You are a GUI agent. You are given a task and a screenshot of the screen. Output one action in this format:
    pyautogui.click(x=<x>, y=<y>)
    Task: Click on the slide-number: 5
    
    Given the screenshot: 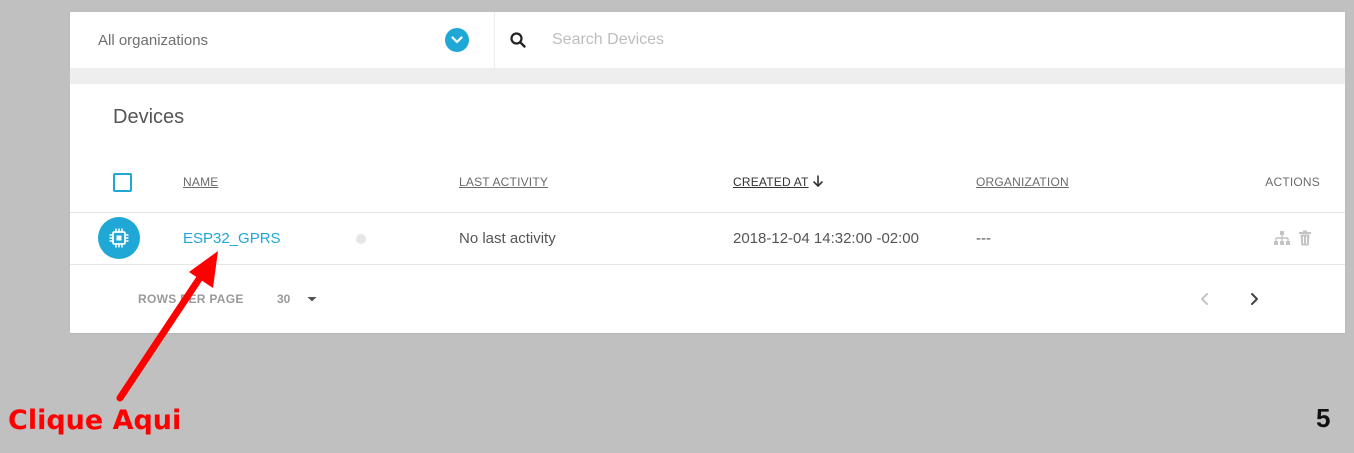 What is the action you would take?
    pyautogui.click(x=1323, y=418)
    